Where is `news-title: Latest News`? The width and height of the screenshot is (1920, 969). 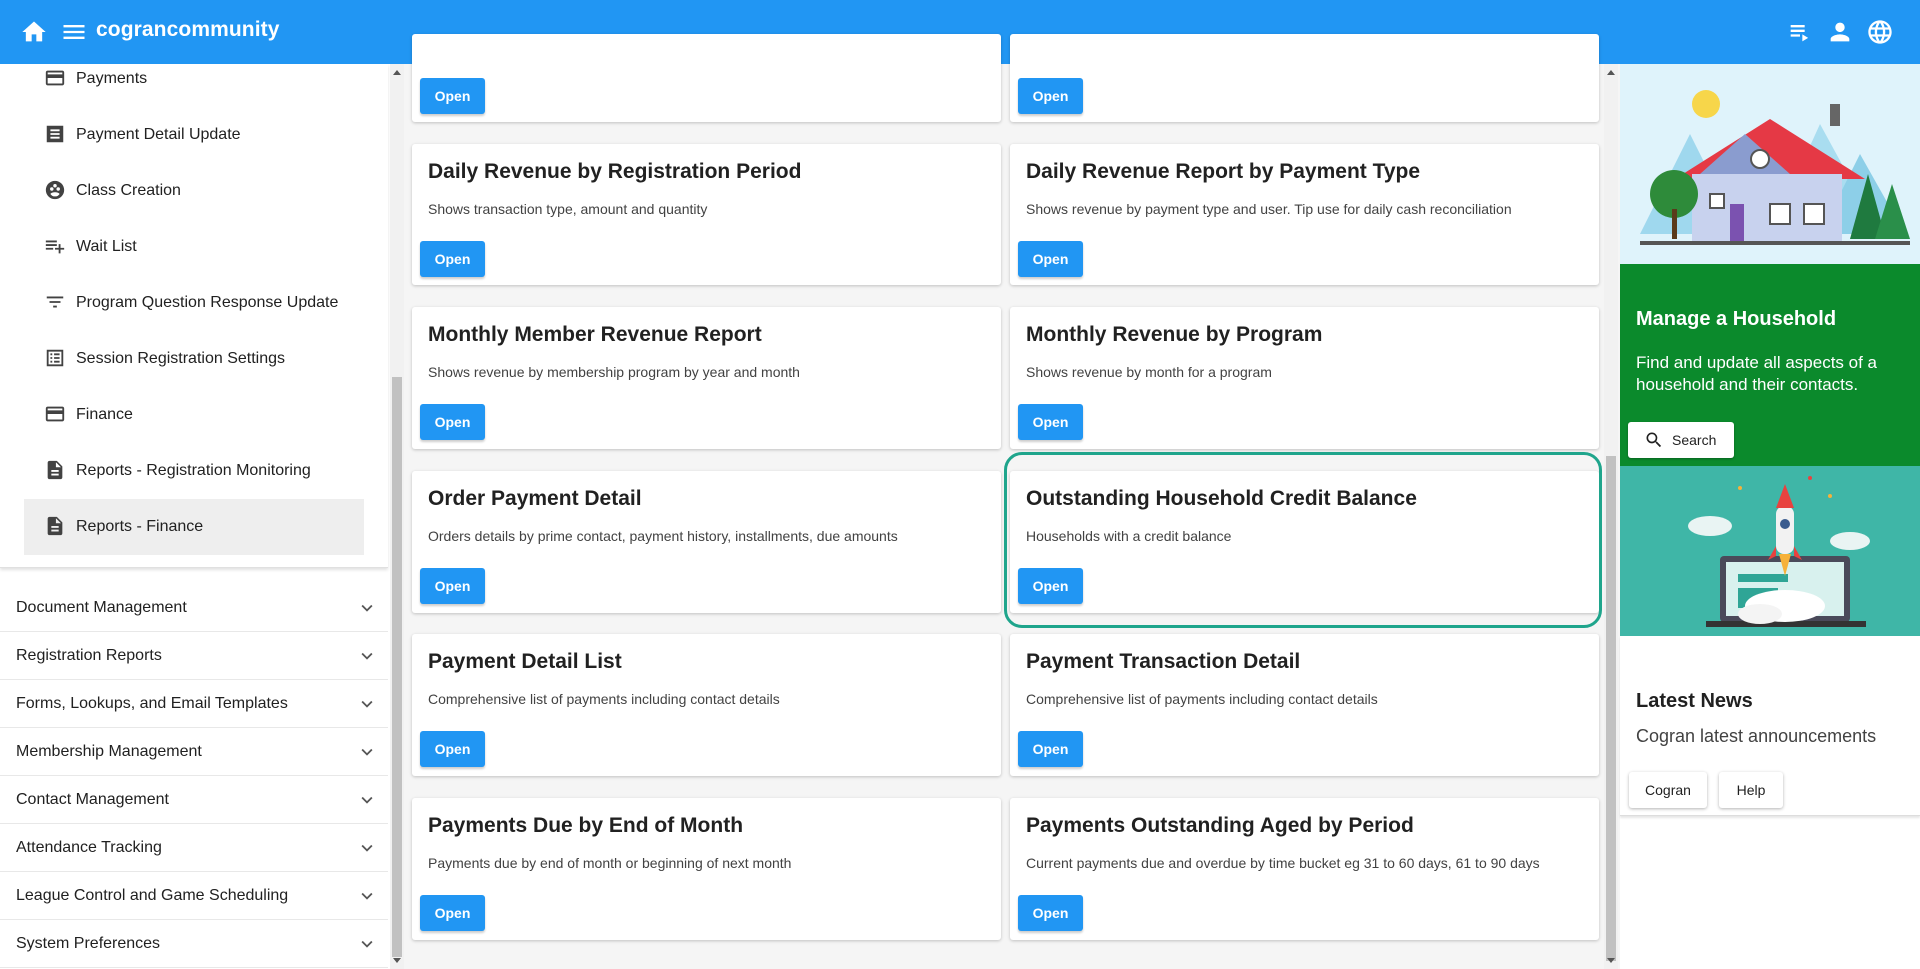 news-title: Latest News is located at coordinates (1694, 701).